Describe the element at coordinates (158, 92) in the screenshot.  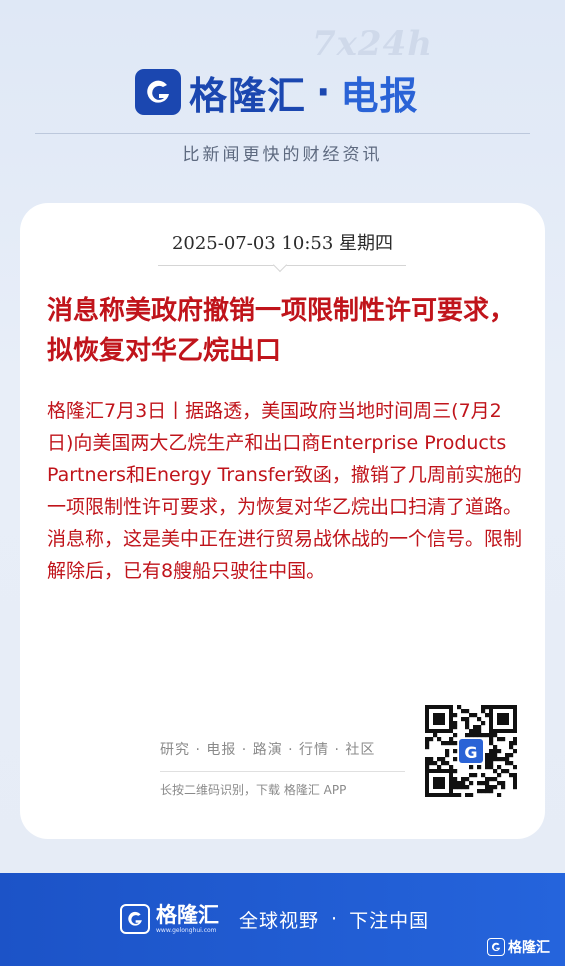
I see `gelonghui-logo-icon` at that location.